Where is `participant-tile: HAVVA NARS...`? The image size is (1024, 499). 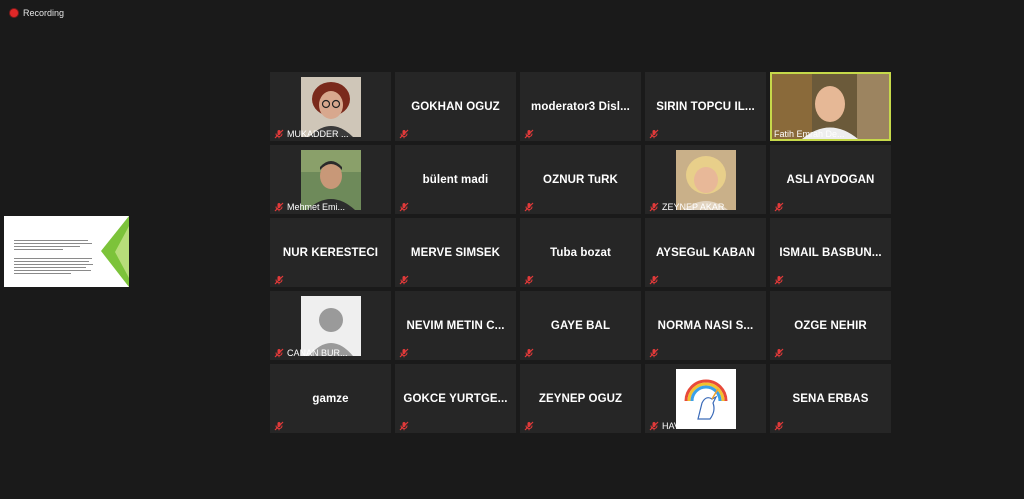
participant-tile: HAVVA NARS... is located at coordinates (705, 398).